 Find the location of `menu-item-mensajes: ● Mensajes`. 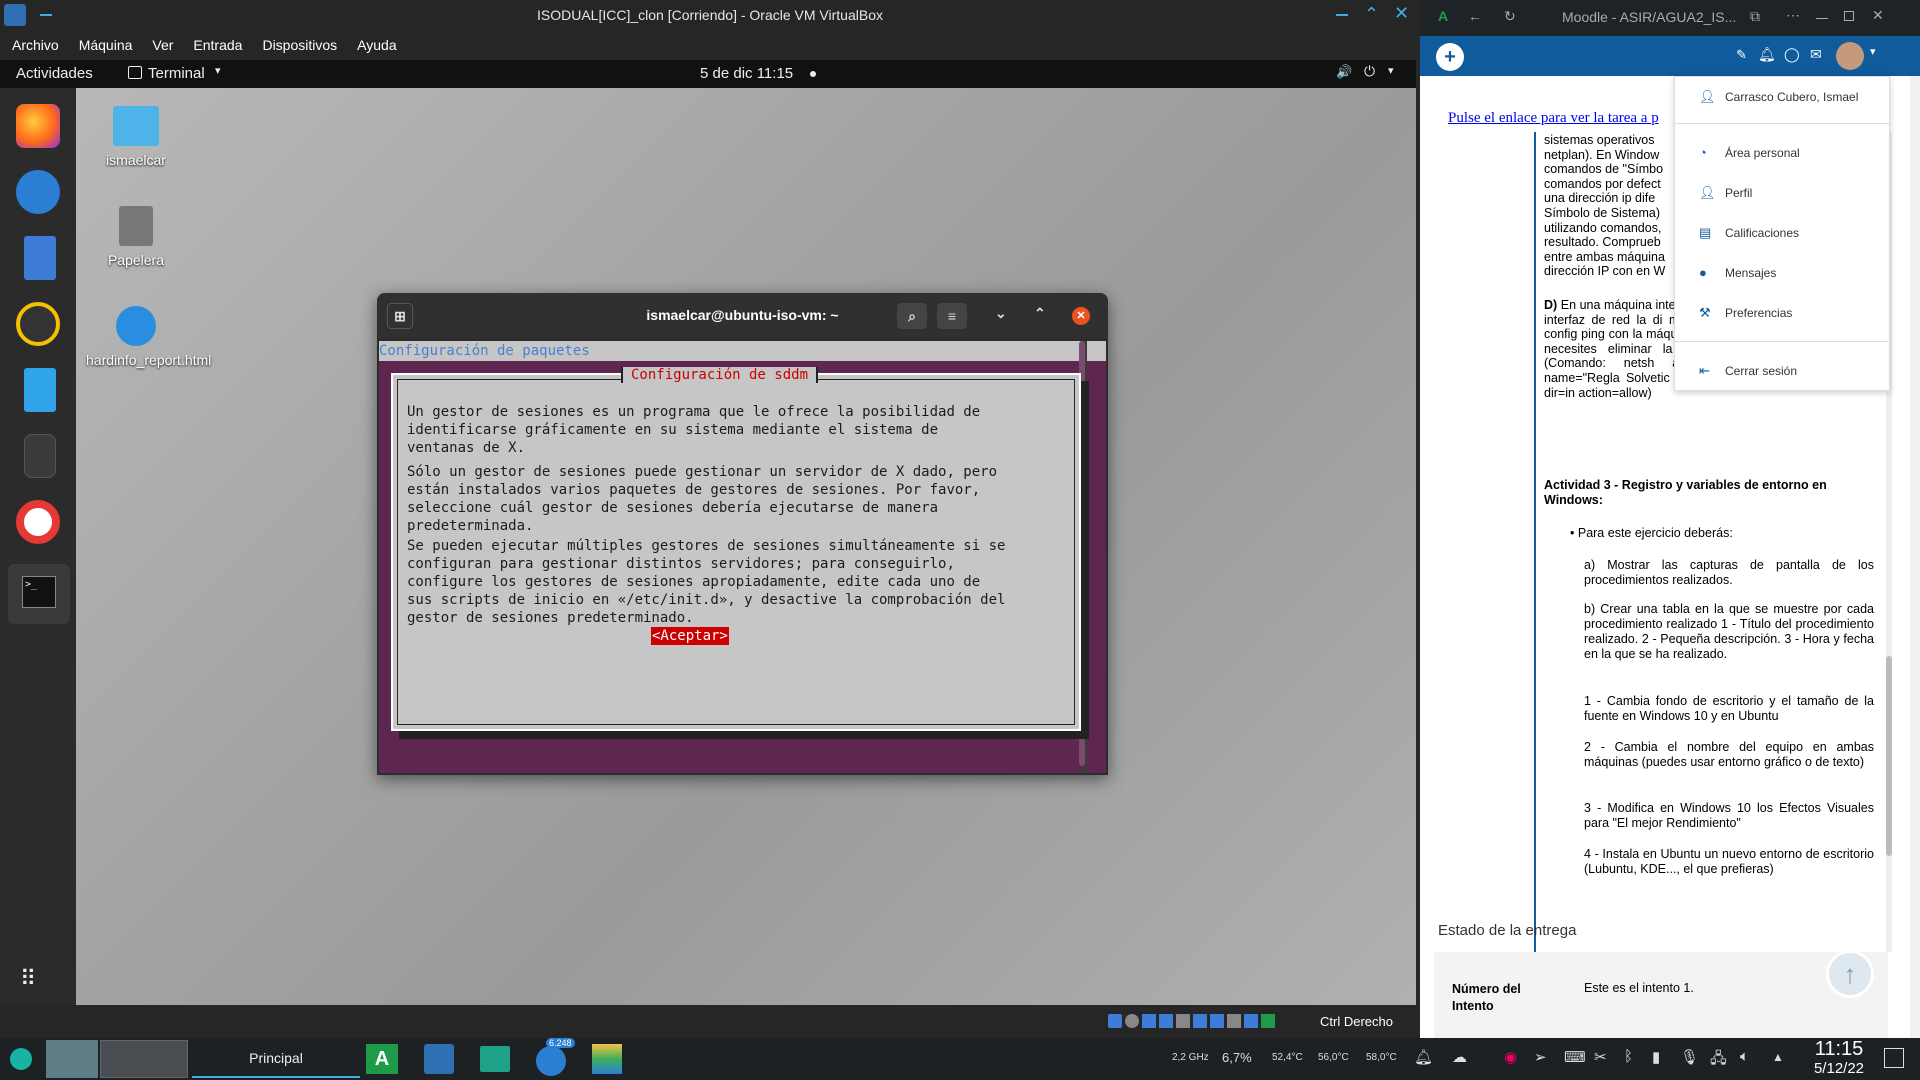

menu-item-mensajes: ● Mensajes is located at coordinates (1783, 273).